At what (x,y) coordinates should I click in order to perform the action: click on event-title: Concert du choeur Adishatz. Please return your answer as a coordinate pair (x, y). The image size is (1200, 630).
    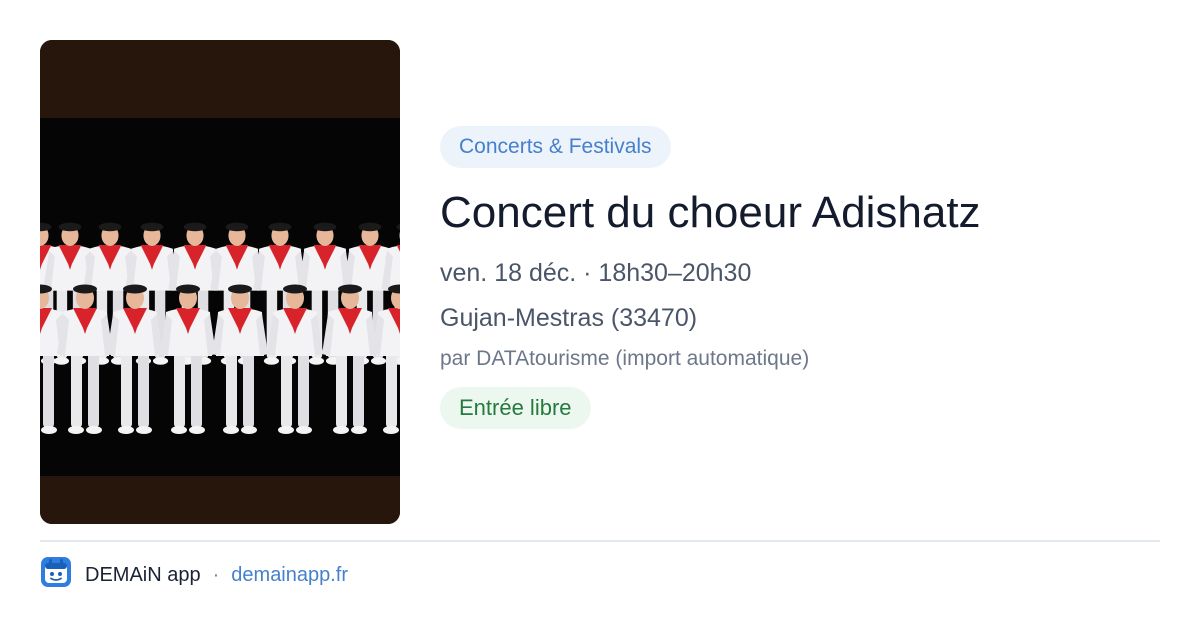
    Looking at the image, I should click on (710, 212).